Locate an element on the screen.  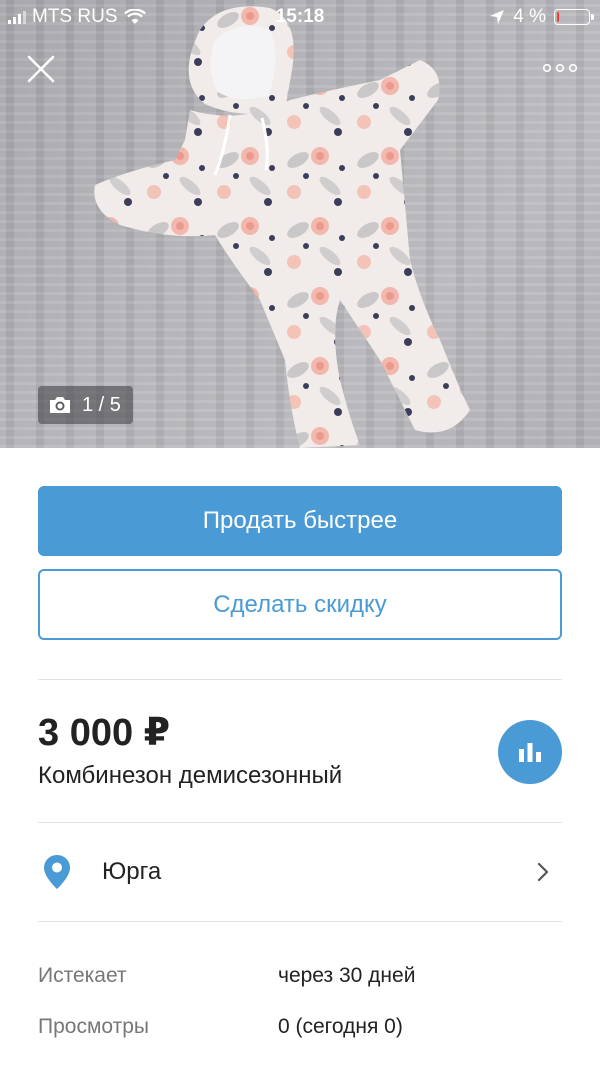
location-arrow-icon is located at coordinates (497, 17).